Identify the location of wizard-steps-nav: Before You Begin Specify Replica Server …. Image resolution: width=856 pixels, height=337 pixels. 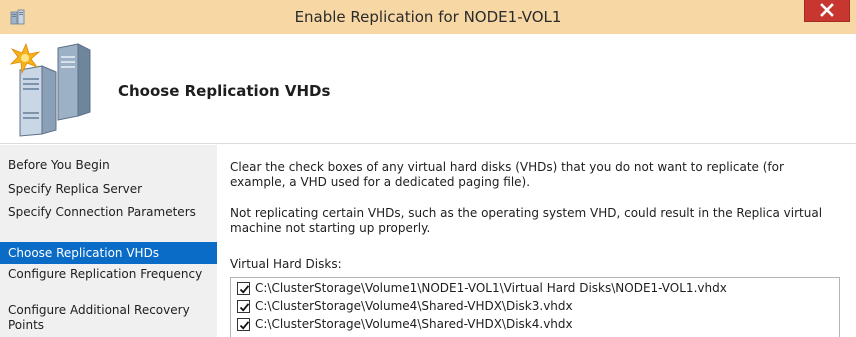
(108, 241).